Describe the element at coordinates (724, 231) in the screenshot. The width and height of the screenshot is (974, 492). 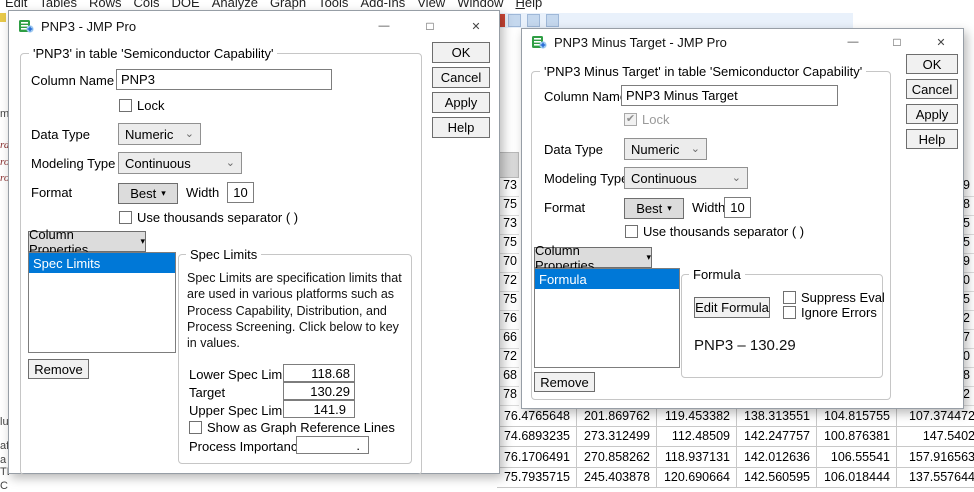
I see `thousands-separator-label: Use thousands separator ( )` at that location.